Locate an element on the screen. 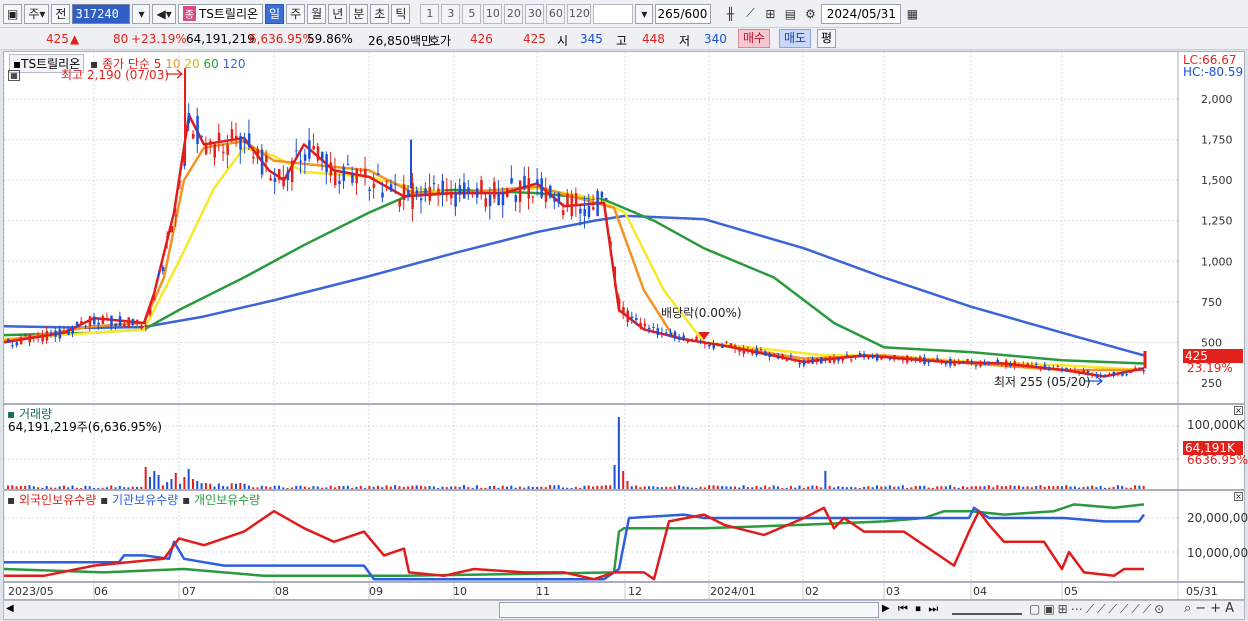 This screenshot has height=621, width=1248. calendar-icon: ▦ is located at coordinates (912, 14).